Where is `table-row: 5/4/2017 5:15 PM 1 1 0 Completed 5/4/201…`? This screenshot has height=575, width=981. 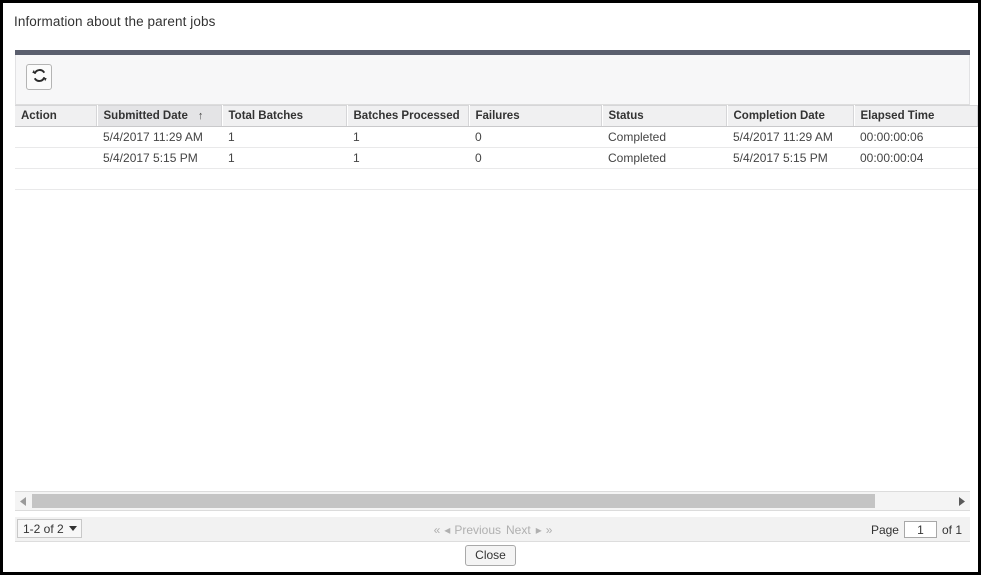 table-row: 5/4/2017 5:15 PM 1 1 0 Completed 5/4/201… is located at coordinates (496, 158).